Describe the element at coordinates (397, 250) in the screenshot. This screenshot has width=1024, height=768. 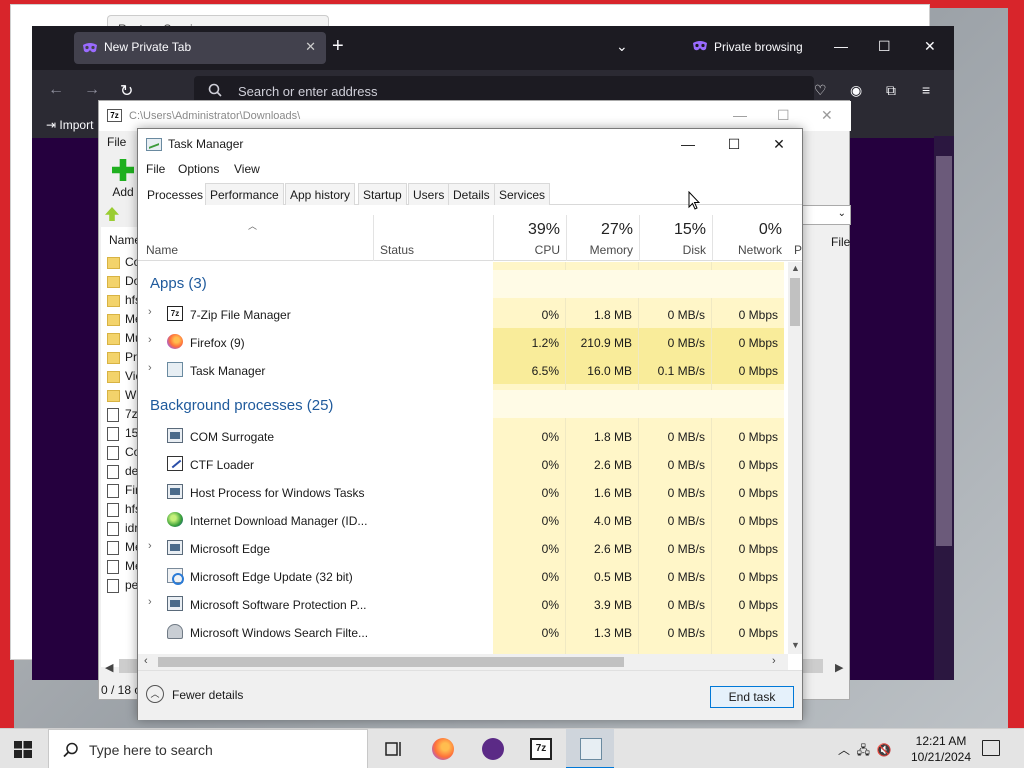
I see `column-header-status: Status` at that location.